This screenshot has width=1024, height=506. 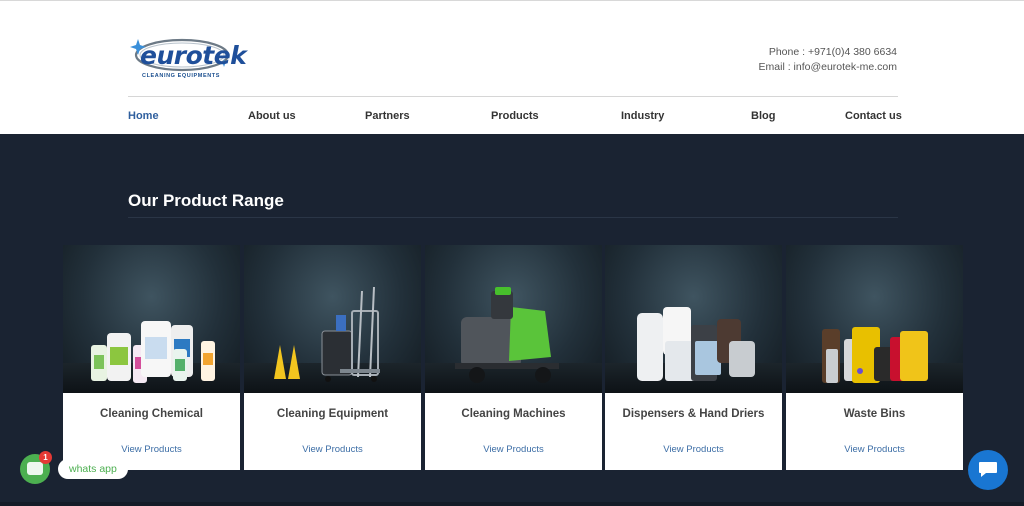 What do you see at coordinates (513, 96) in the screenshot?
I see `nav-divider` at bounding box center [513, 96].